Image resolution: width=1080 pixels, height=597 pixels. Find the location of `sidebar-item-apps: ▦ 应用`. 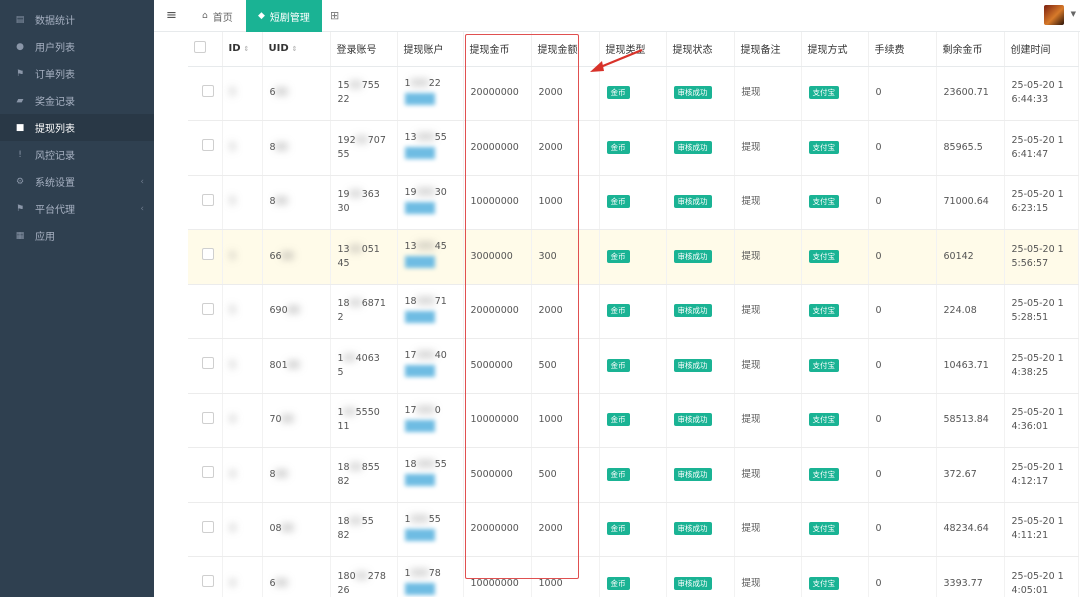

sidebar-item-apps: ▦ 应用 is located at coordinates (77, 235).